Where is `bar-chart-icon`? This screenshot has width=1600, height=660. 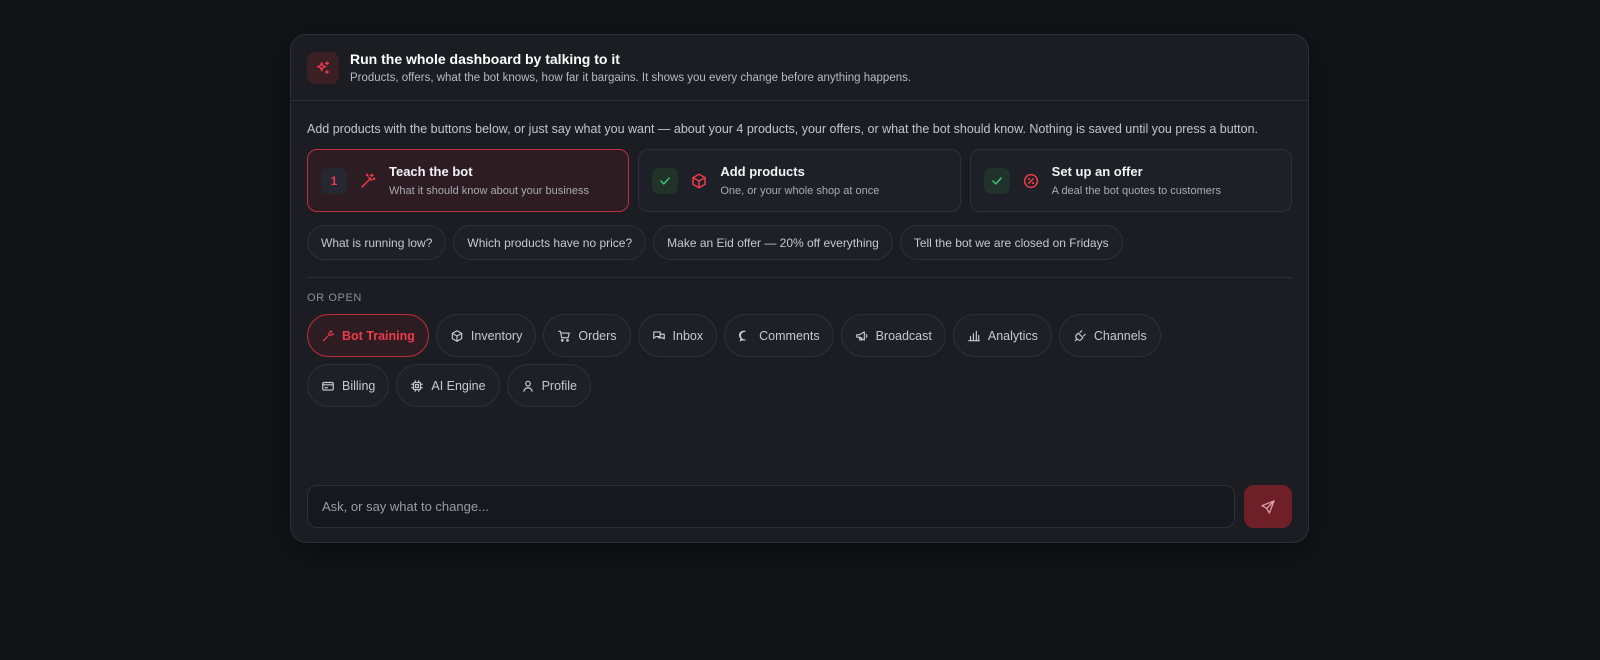
bar-chart-icon is located at coordinates (974, 335).